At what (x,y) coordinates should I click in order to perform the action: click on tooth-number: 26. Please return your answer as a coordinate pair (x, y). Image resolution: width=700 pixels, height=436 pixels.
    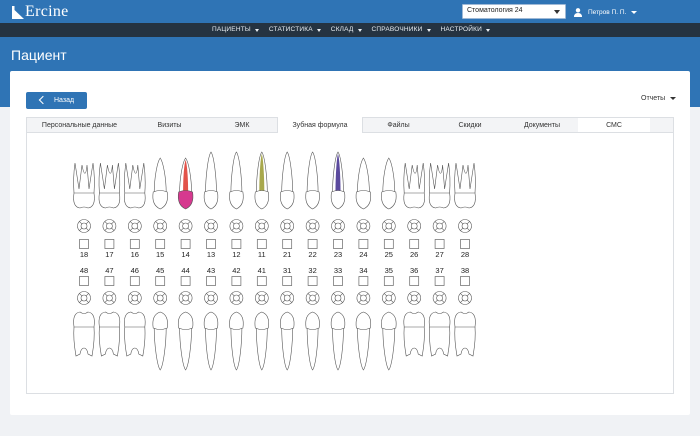
    Looking at the image, I should click on (414, 254).